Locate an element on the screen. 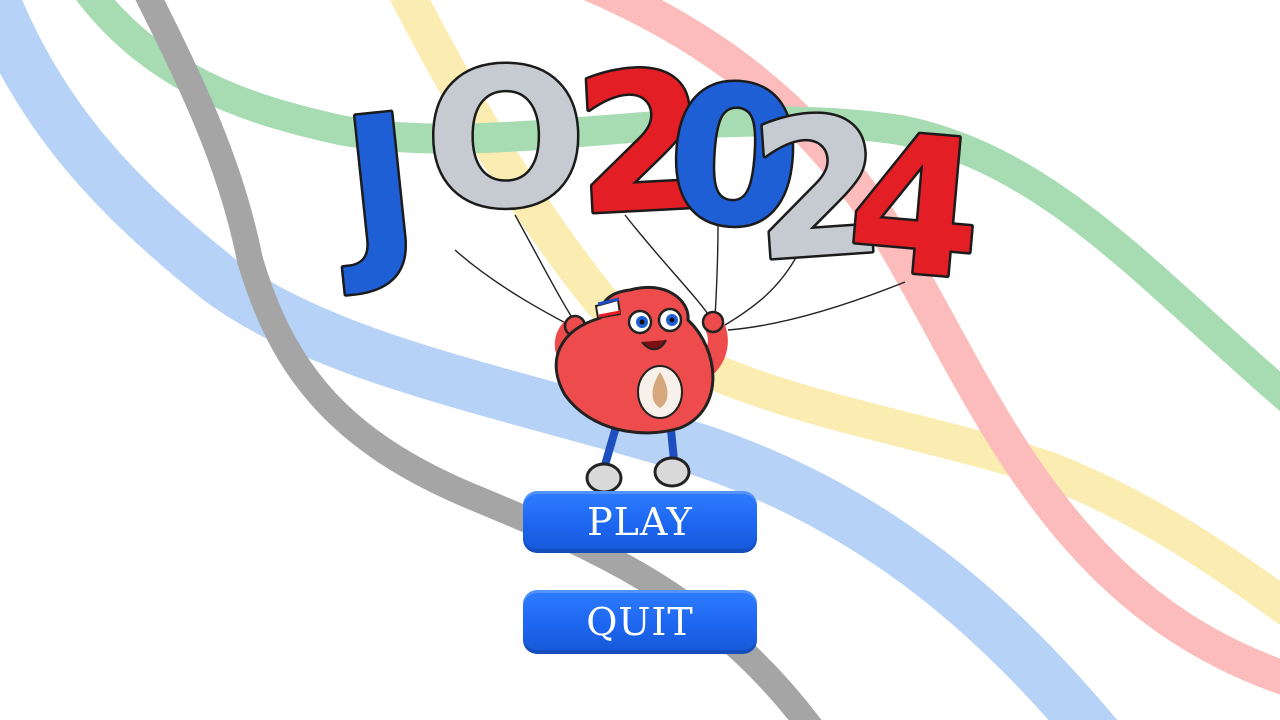  title-letter-o: O is located at coordinates (506, 145).